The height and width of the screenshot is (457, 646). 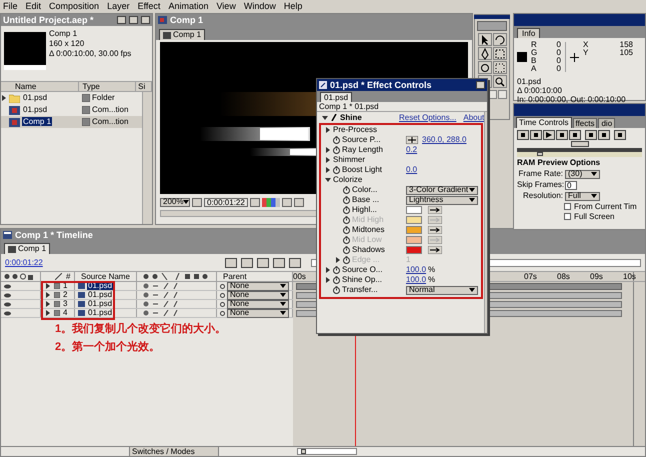 What do you see at coordinates (534, 45) in the screenshot?
I see `channel-label: R` at bounding box center [534, 45].